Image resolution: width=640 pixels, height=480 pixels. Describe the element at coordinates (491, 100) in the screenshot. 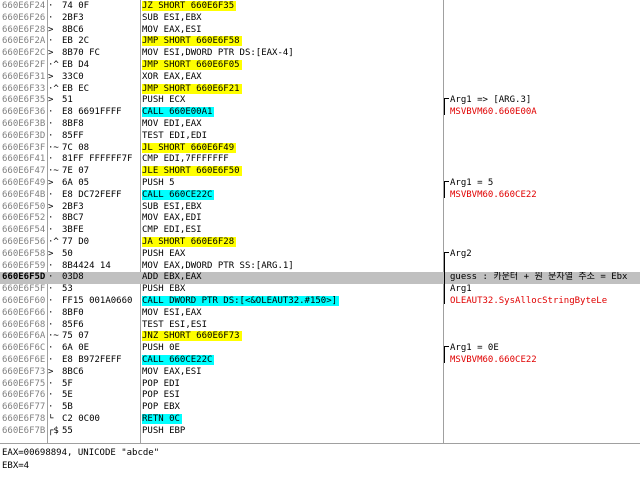

I see `row-comment: Arg1 => [ARG.3]` at that location.